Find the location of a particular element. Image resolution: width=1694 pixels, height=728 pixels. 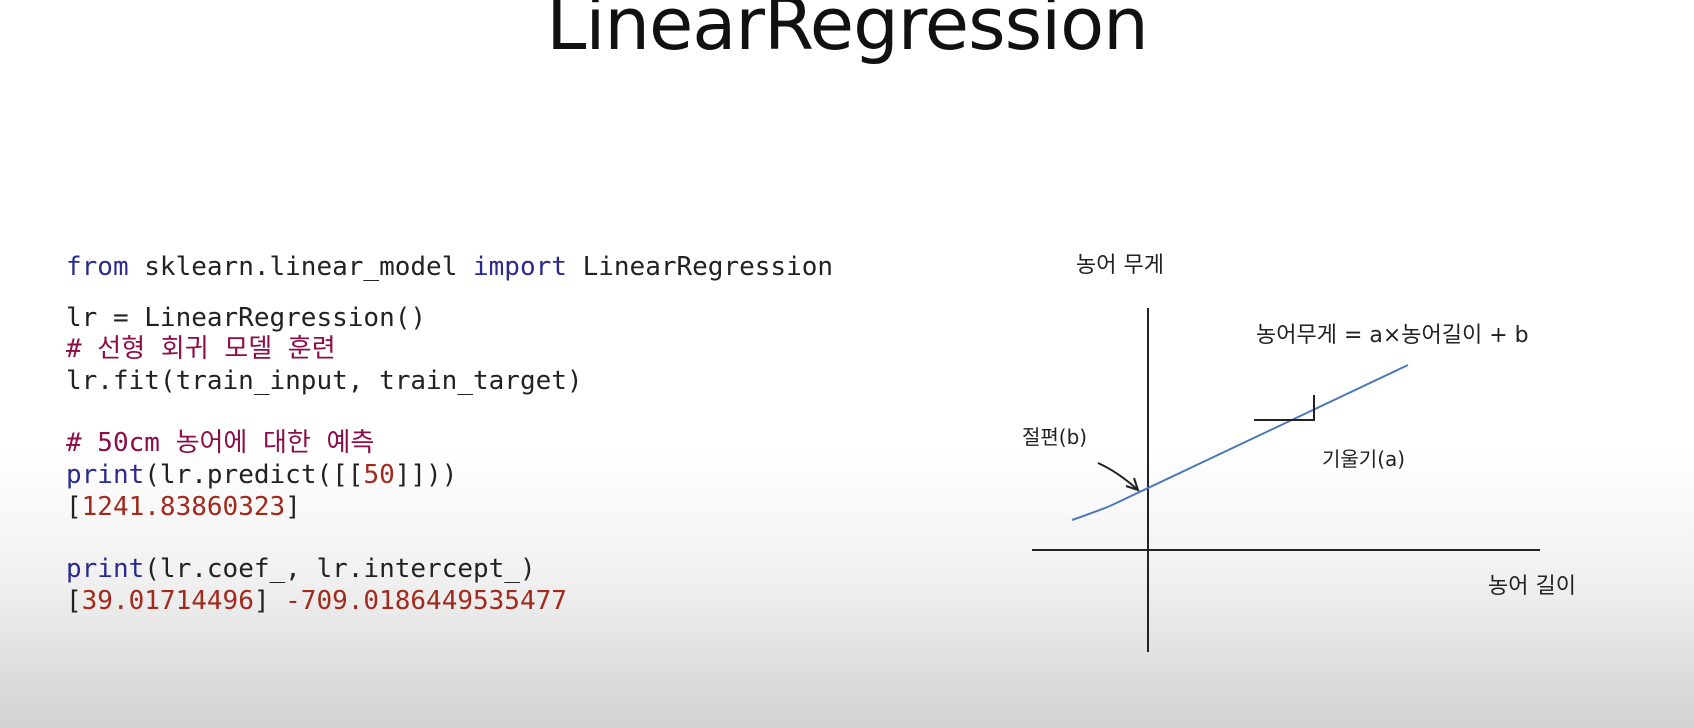

intercept-label: 절편(b) is located at coordinates (1054, 437).